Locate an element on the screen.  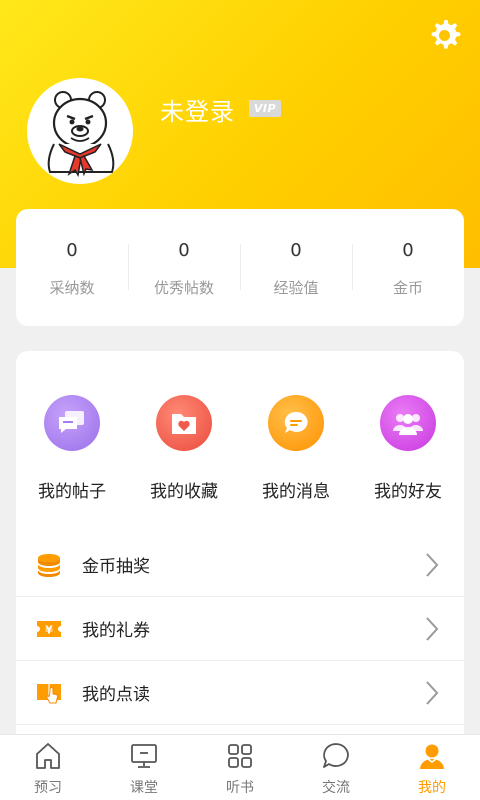
tab-label: 预习 is located at coordinates (48, 788).